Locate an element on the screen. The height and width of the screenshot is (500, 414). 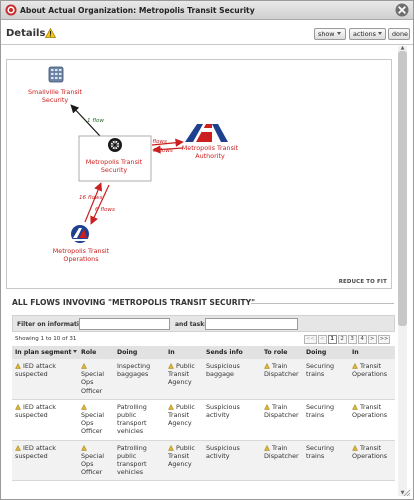
warning-icon is located at coordinates (50, 33).